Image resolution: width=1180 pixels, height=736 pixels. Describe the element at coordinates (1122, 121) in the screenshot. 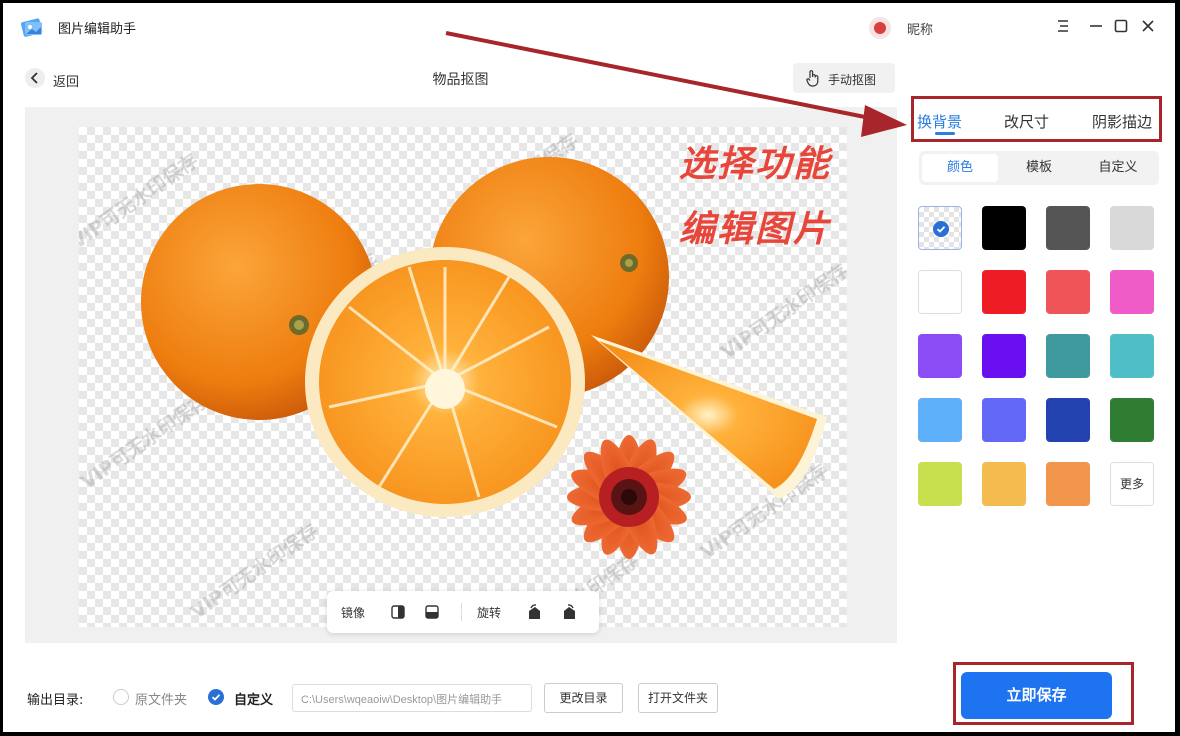

I see `tab-shadow-outline: 阴影描边` at that location.